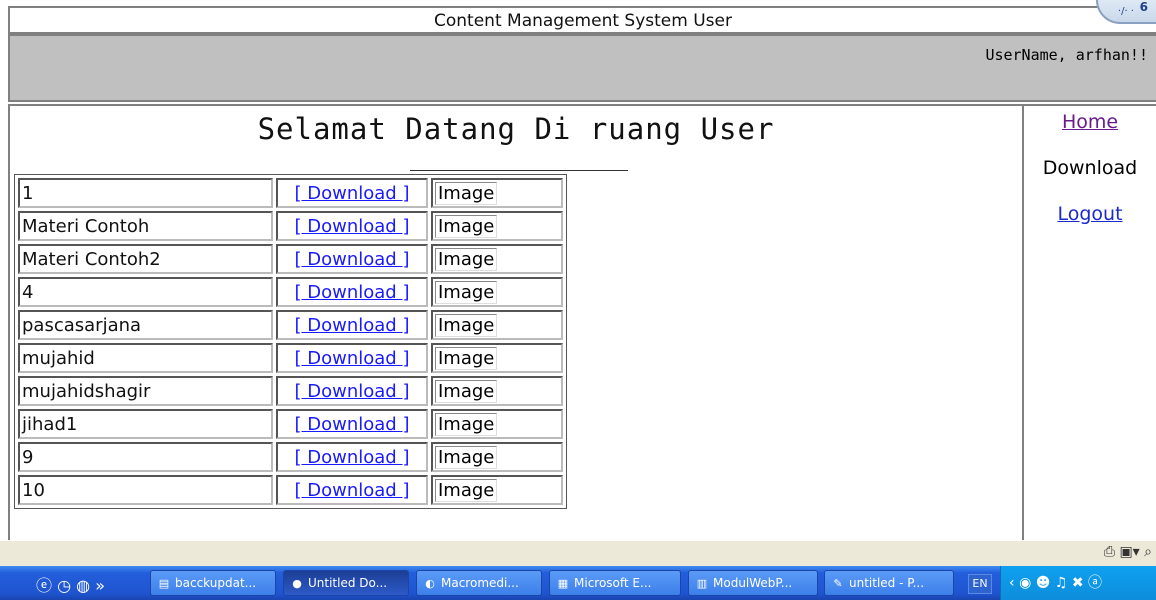  Describe the element at coordinates (64, 585) in the screenshot. I see `clock-app-icon: ◷` at that location.